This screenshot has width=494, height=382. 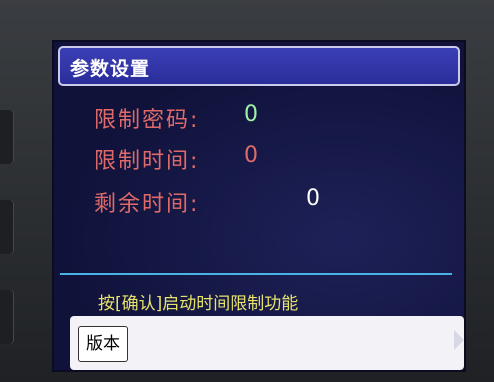 I want to click on divider, so click(x=256, y=274).